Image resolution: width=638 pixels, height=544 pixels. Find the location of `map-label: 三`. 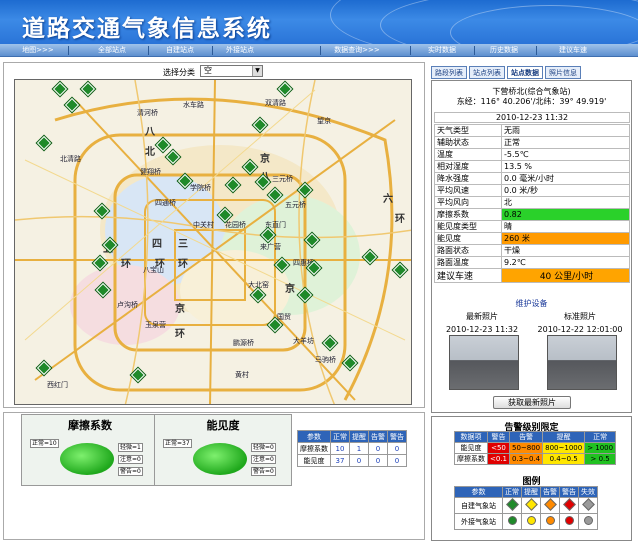

map-label: 三 is located at coordinates (183, 244).